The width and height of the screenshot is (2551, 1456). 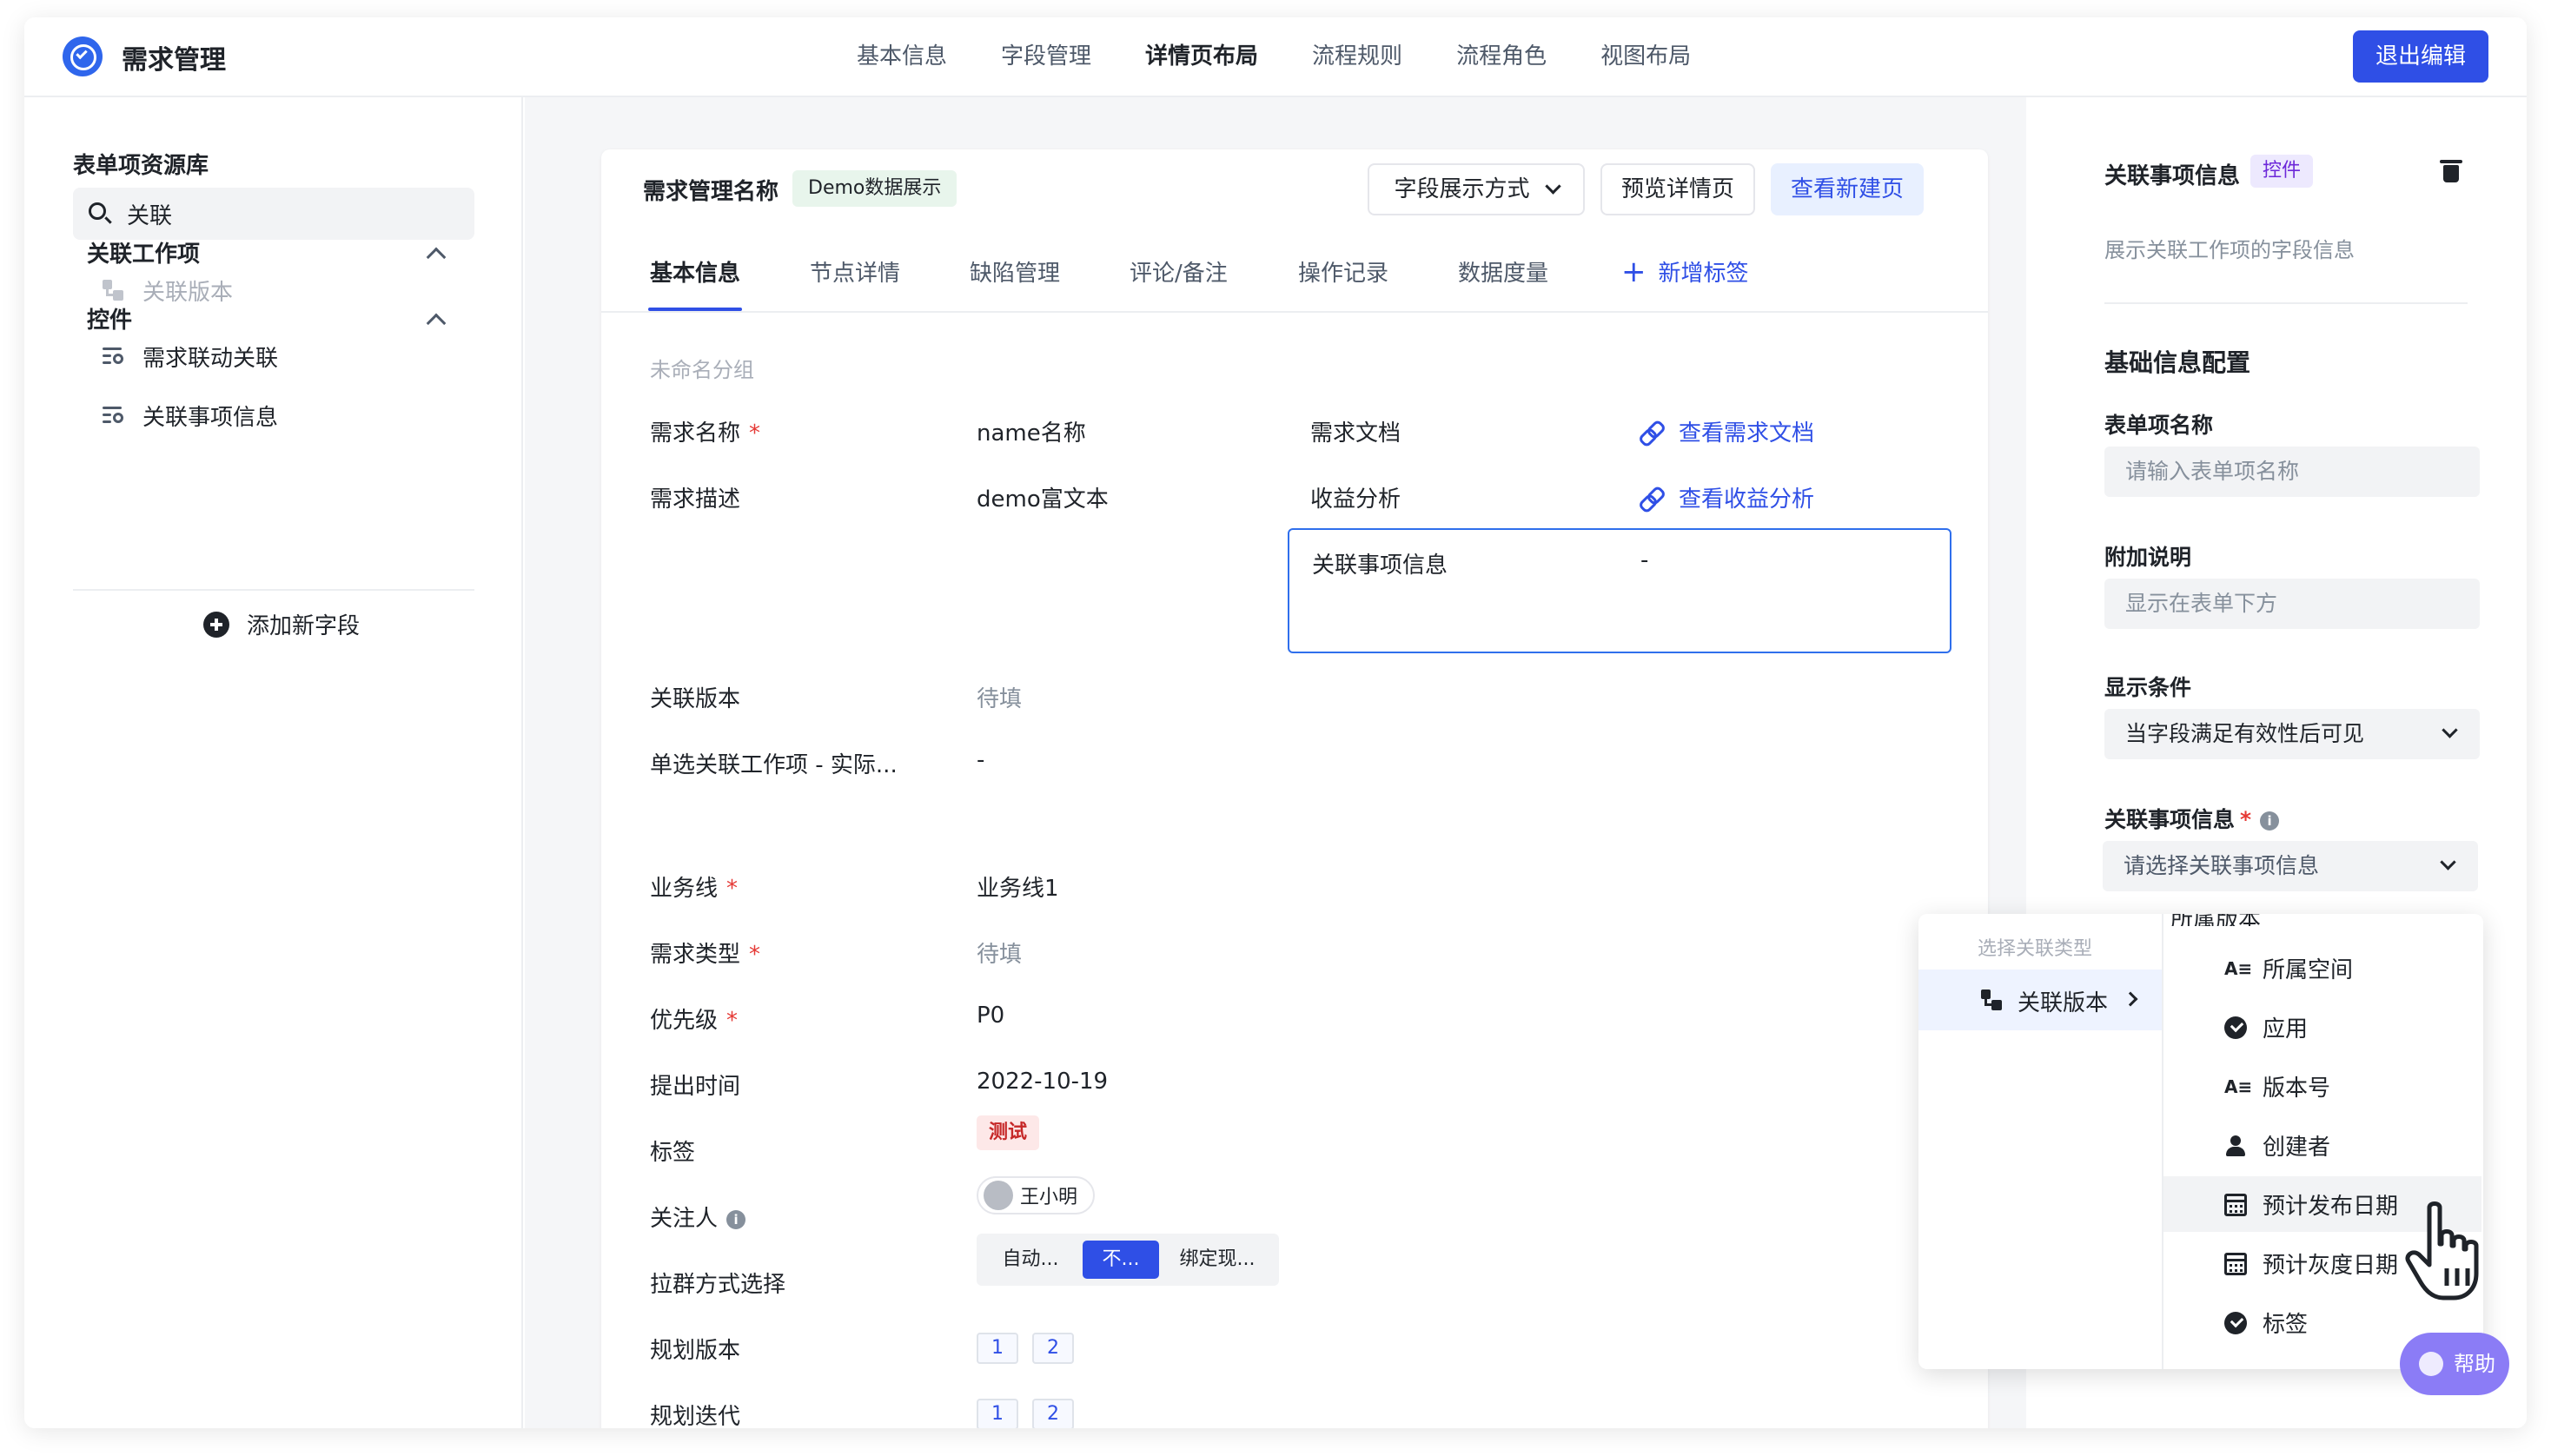 I want to click on sidebar-item-label: 关联事项信息, so click(x=210, y=417).